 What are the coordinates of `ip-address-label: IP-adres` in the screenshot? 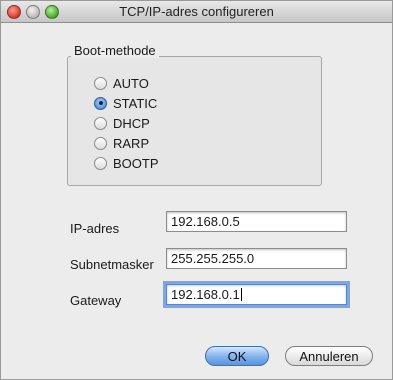 It's located at (95, 228).